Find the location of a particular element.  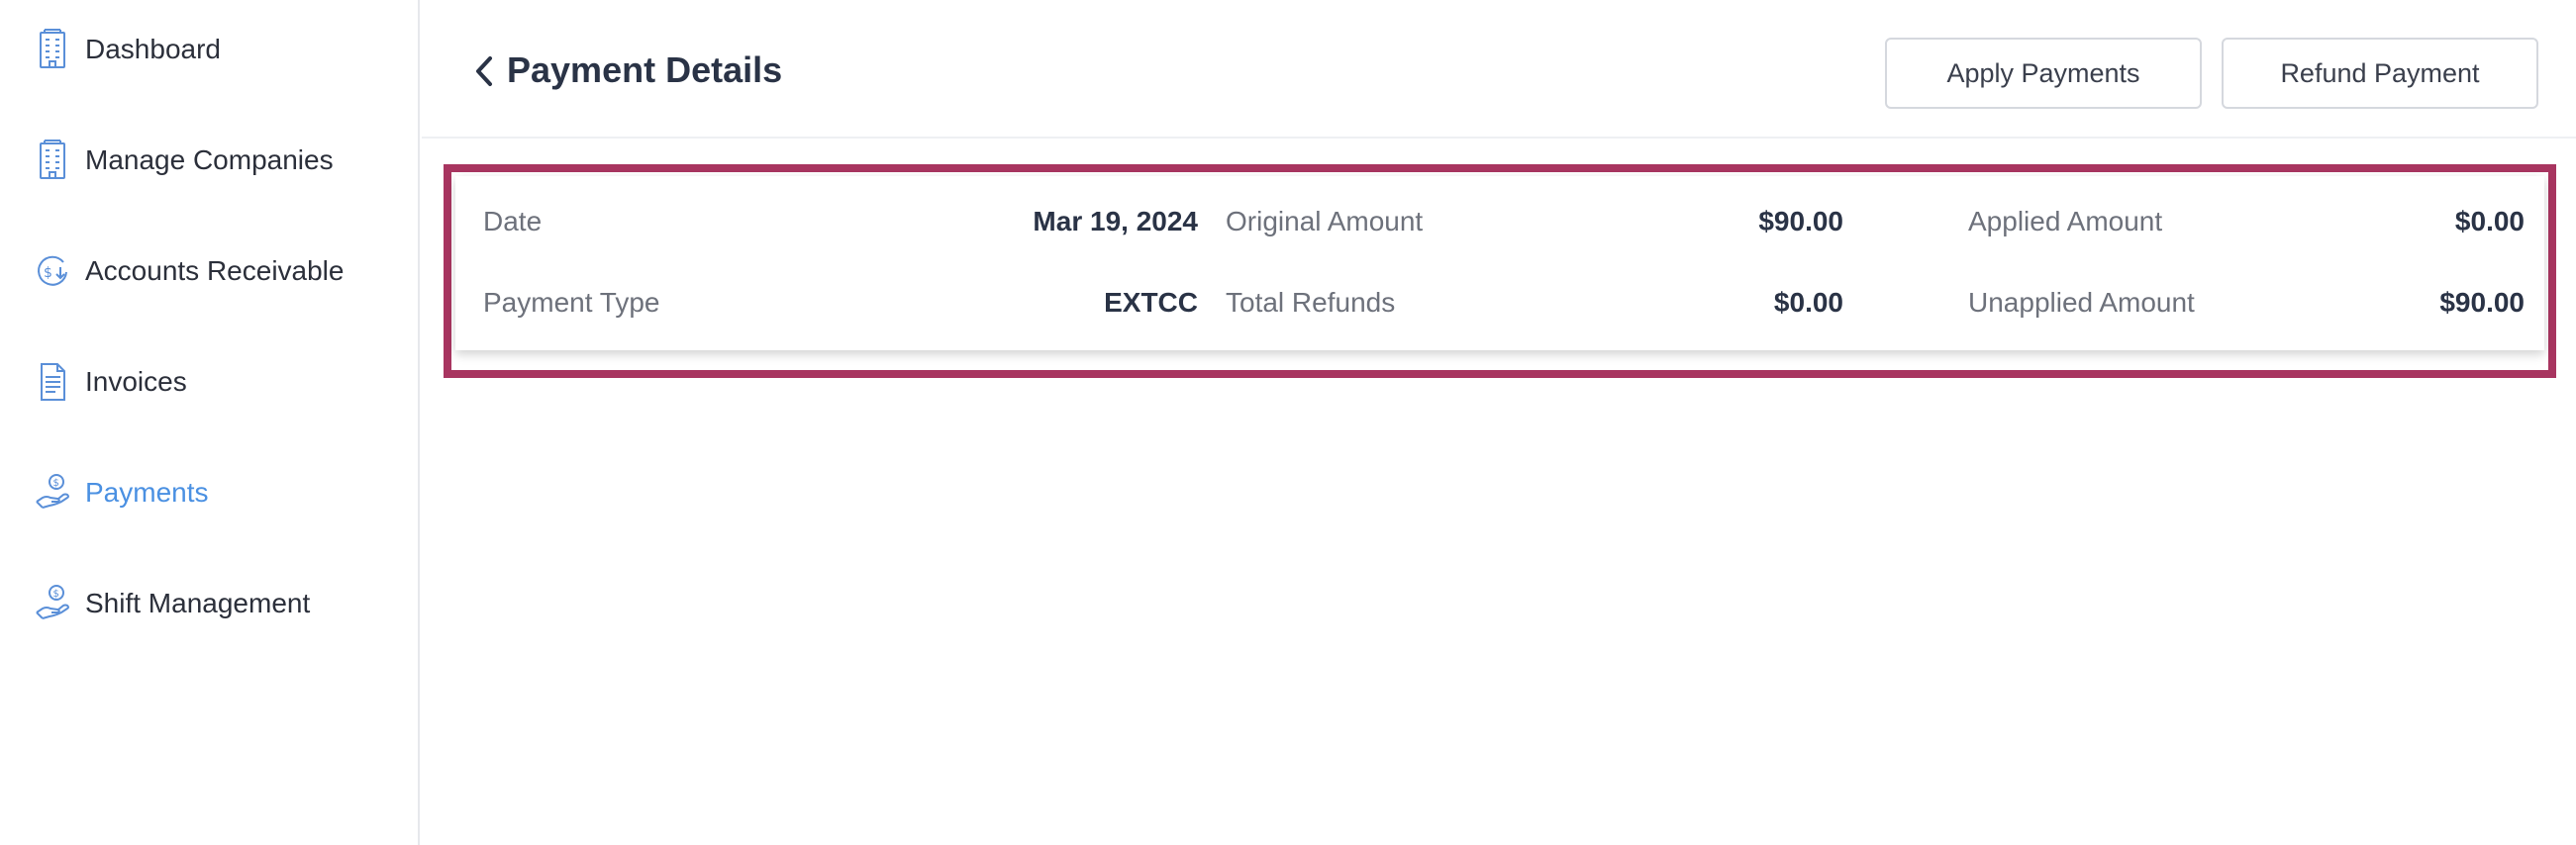

dollar-circle-icon: $ is located at coordinates (53, 271).